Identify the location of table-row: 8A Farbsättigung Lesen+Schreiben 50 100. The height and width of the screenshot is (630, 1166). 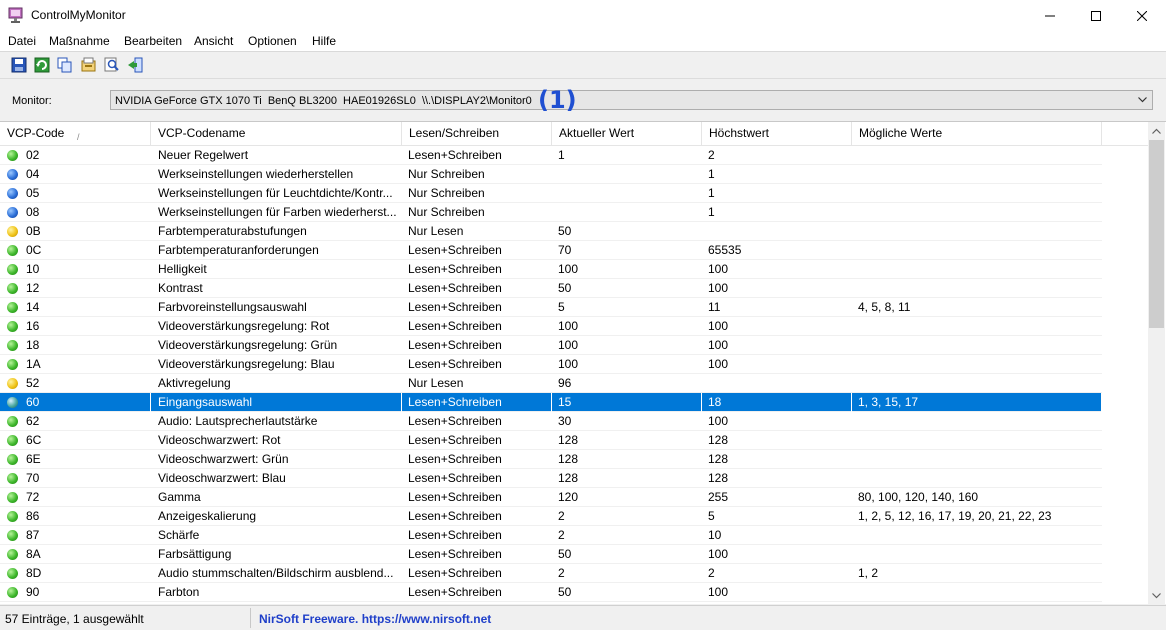
(551, 554).